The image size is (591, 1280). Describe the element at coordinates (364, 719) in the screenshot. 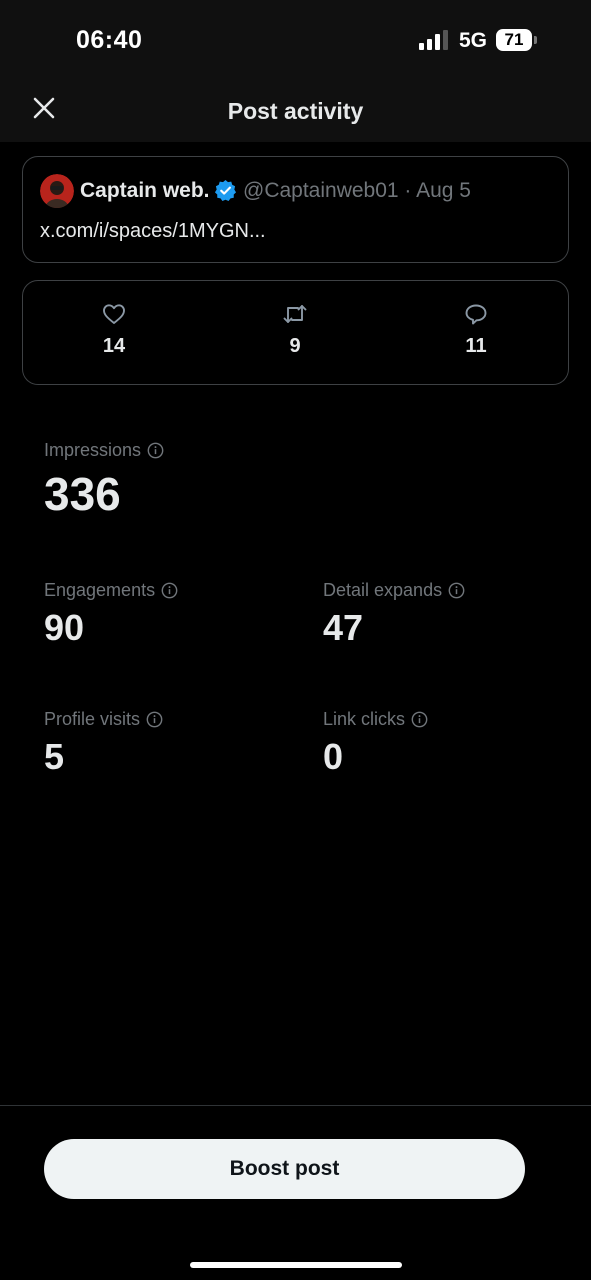

I see `link-clicks-label: Link clicks` at that location.